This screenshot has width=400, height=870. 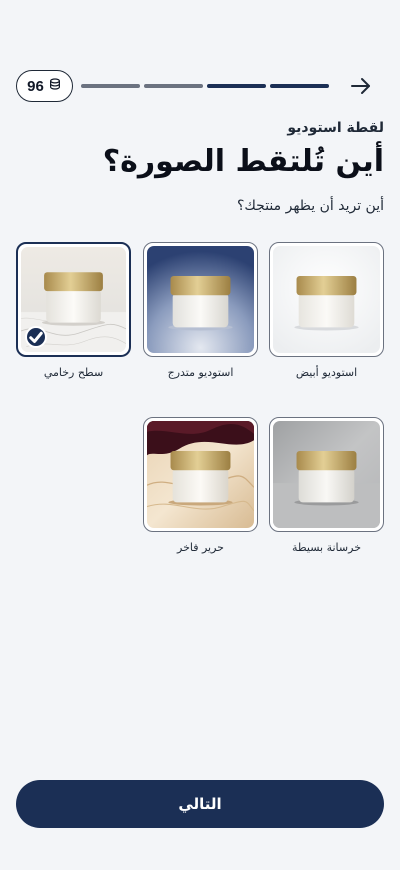 What do you see at coordinates (73, 372) in the screenshot?
I see `option-label: سطح رخامي` at bounding box center [73, 372].